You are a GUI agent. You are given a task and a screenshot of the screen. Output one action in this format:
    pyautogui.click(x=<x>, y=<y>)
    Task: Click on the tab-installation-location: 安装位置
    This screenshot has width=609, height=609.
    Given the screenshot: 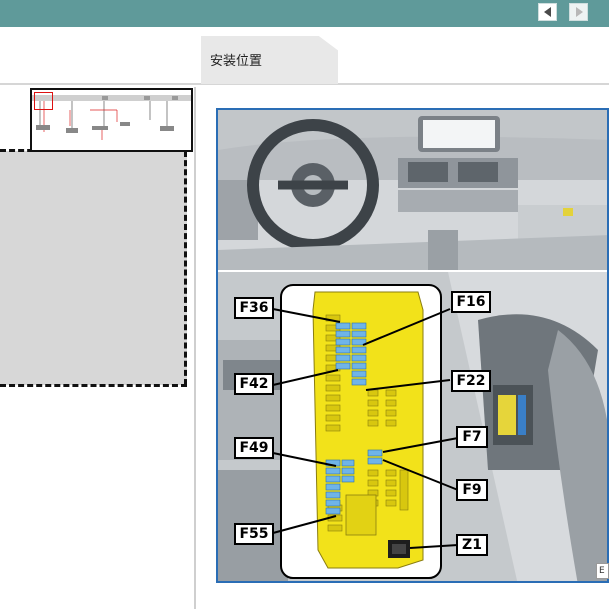 What is the action you would take?
    pyautogui.click(x=269, y=60)
    